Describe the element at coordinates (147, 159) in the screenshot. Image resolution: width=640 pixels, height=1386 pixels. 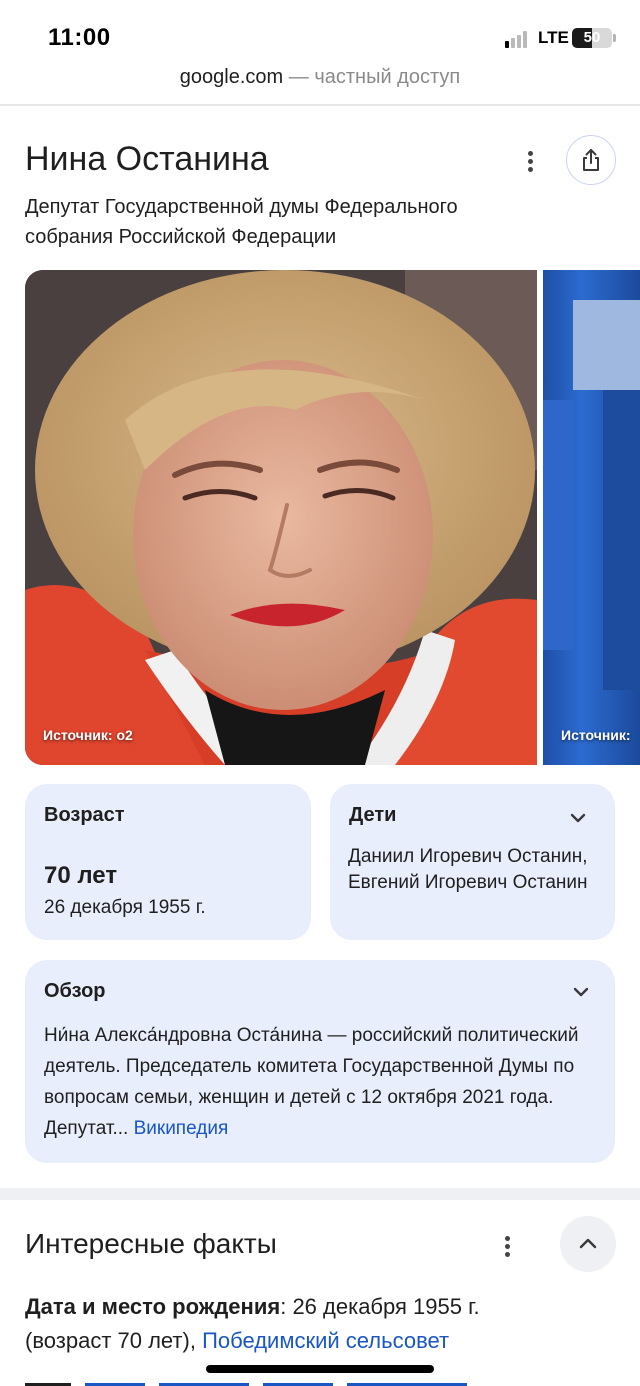
I see `entity-title: Нина Останина` at that location.